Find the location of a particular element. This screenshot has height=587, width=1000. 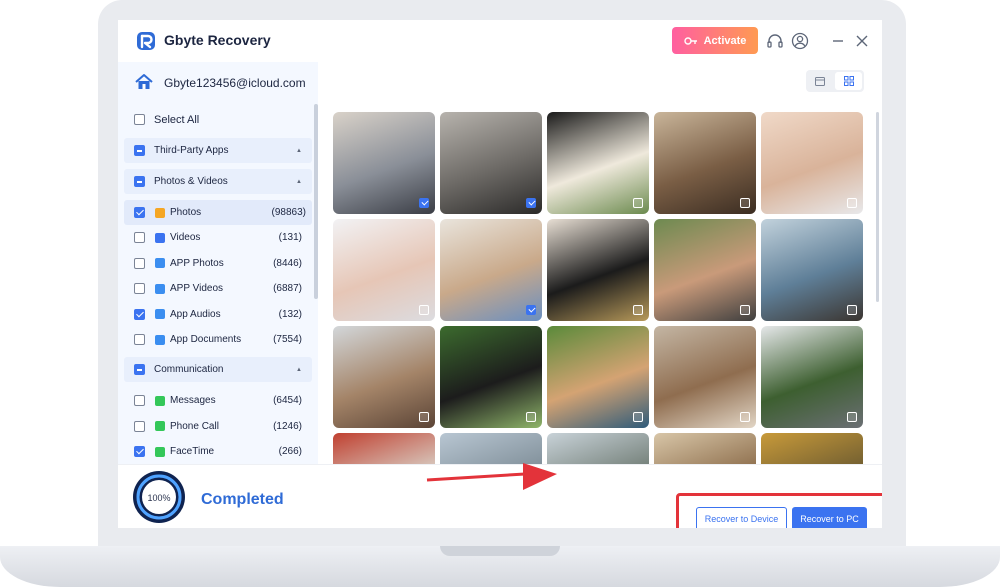

sidebar-item-photos: Photos (98863) is located at coordinates (218, 212).